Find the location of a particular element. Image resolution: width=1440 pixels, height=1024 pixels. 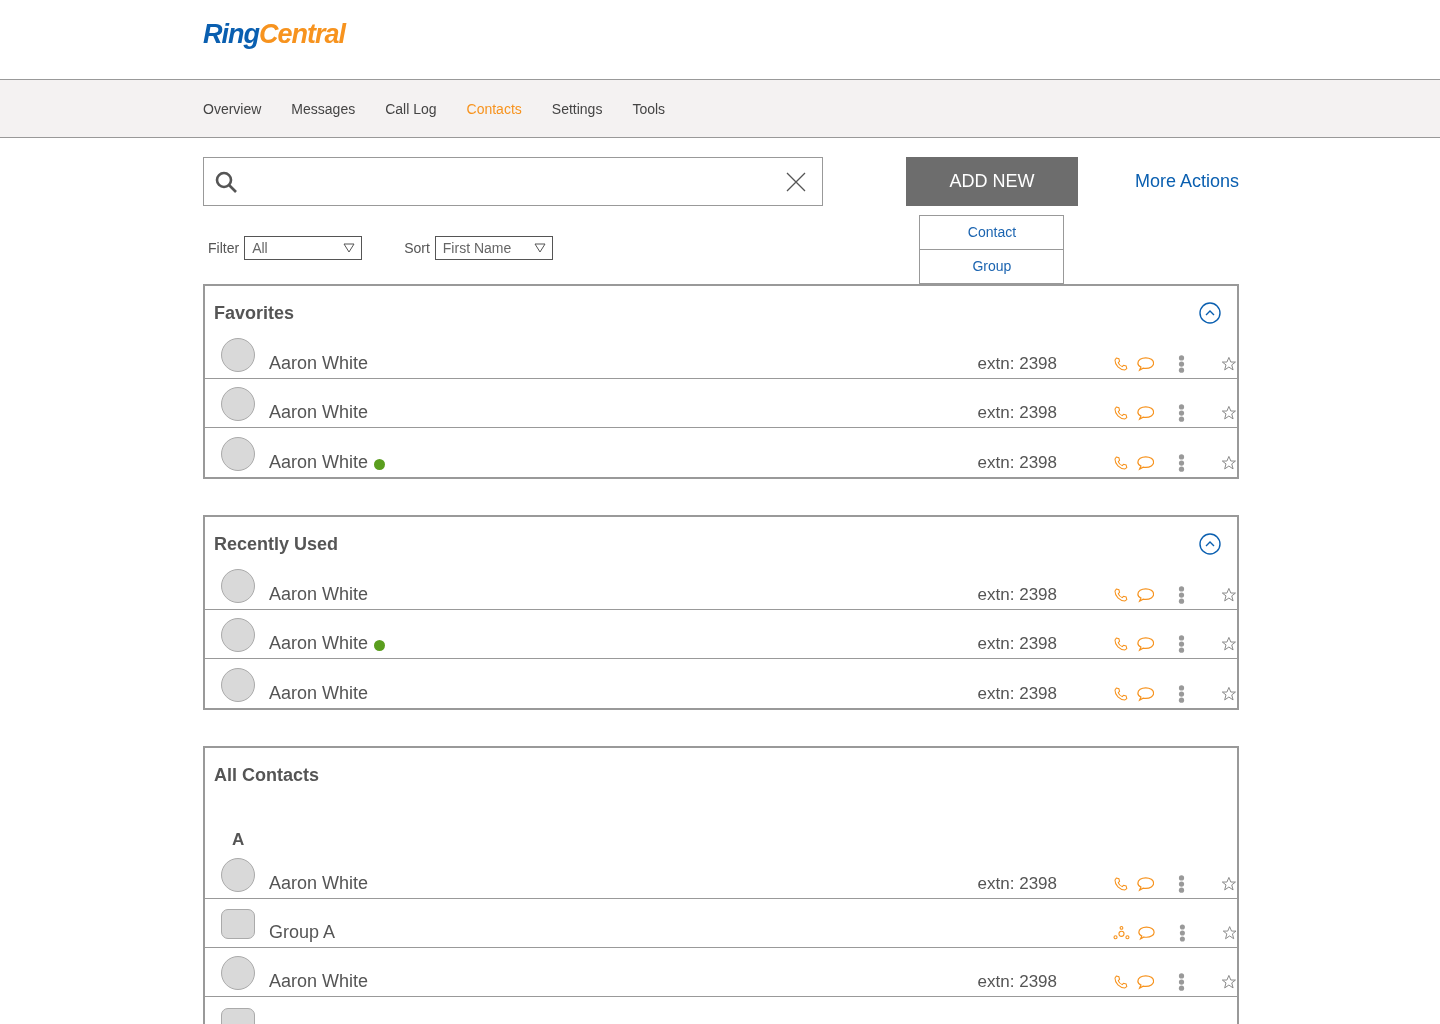

section-title: Recently Used is located at coordinates (276, 544).